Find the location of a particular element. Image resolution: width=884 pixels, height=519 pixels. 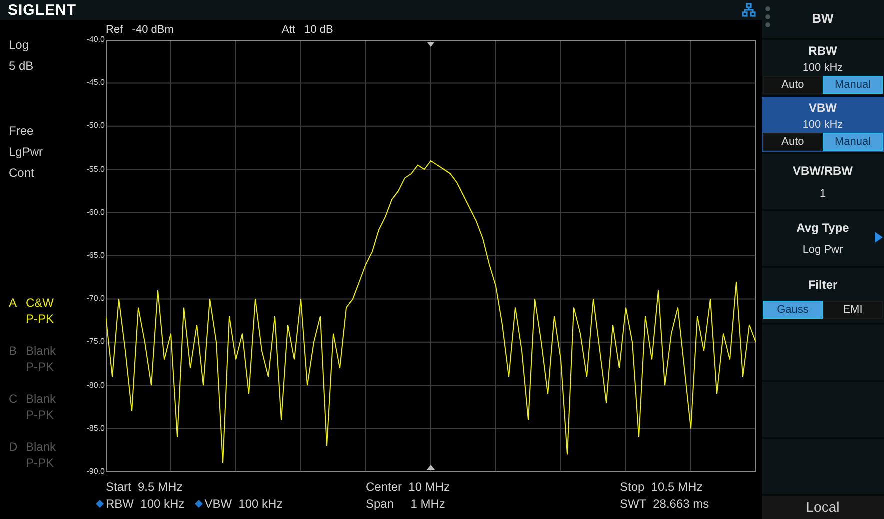

scale-label: Log is located at coordinates (19, 45).